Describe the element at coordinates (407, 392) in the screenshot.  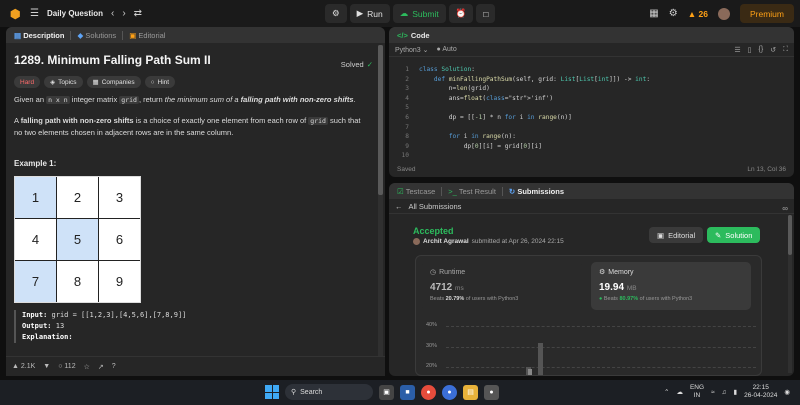
I see `app-icon: ■` at that location.